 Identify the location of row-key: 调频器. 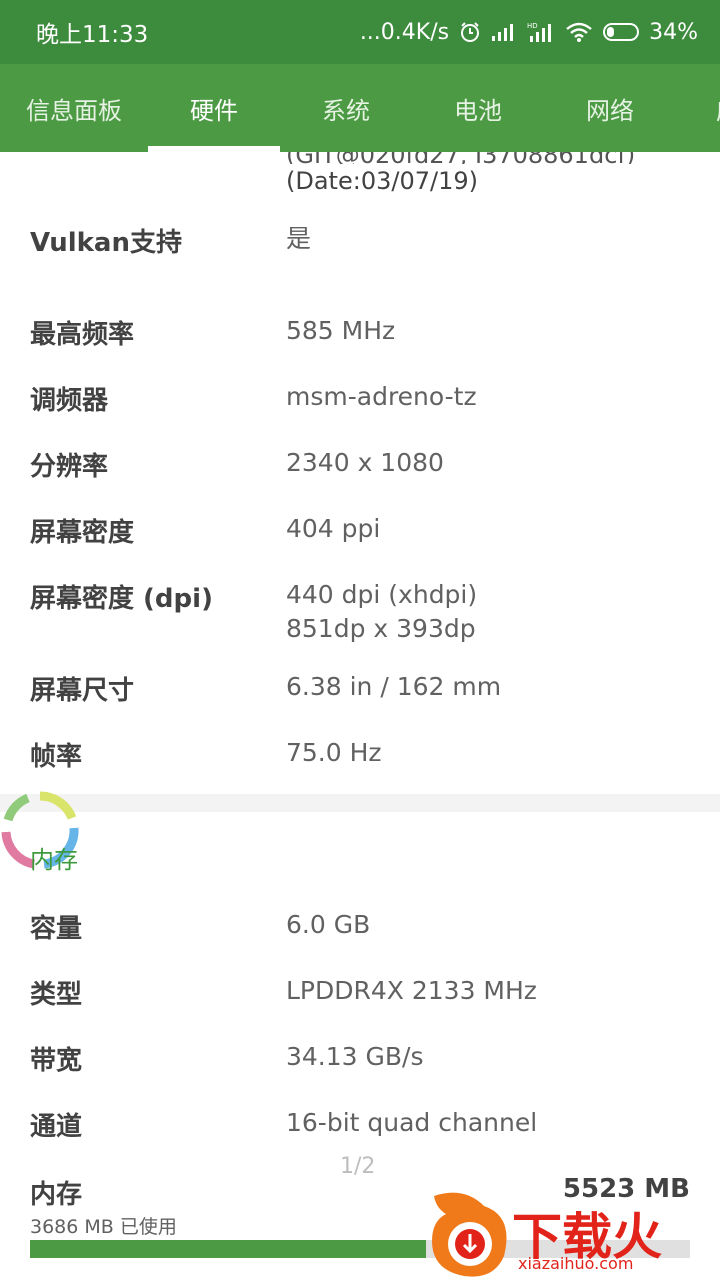
(69, 401).